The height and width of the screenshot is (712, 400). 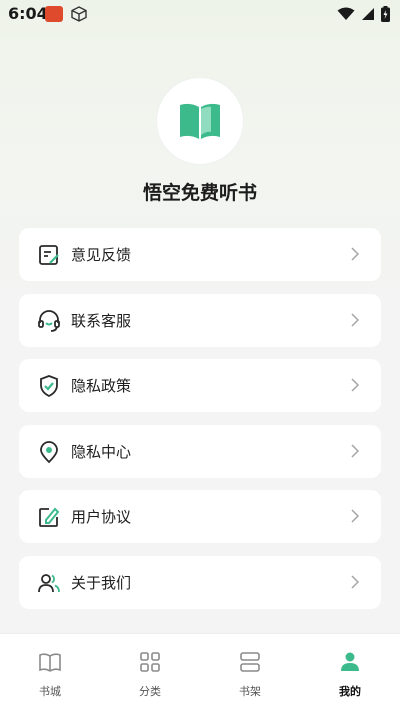 I want to click on tab-label: 分类, so click(x=150, y=691).